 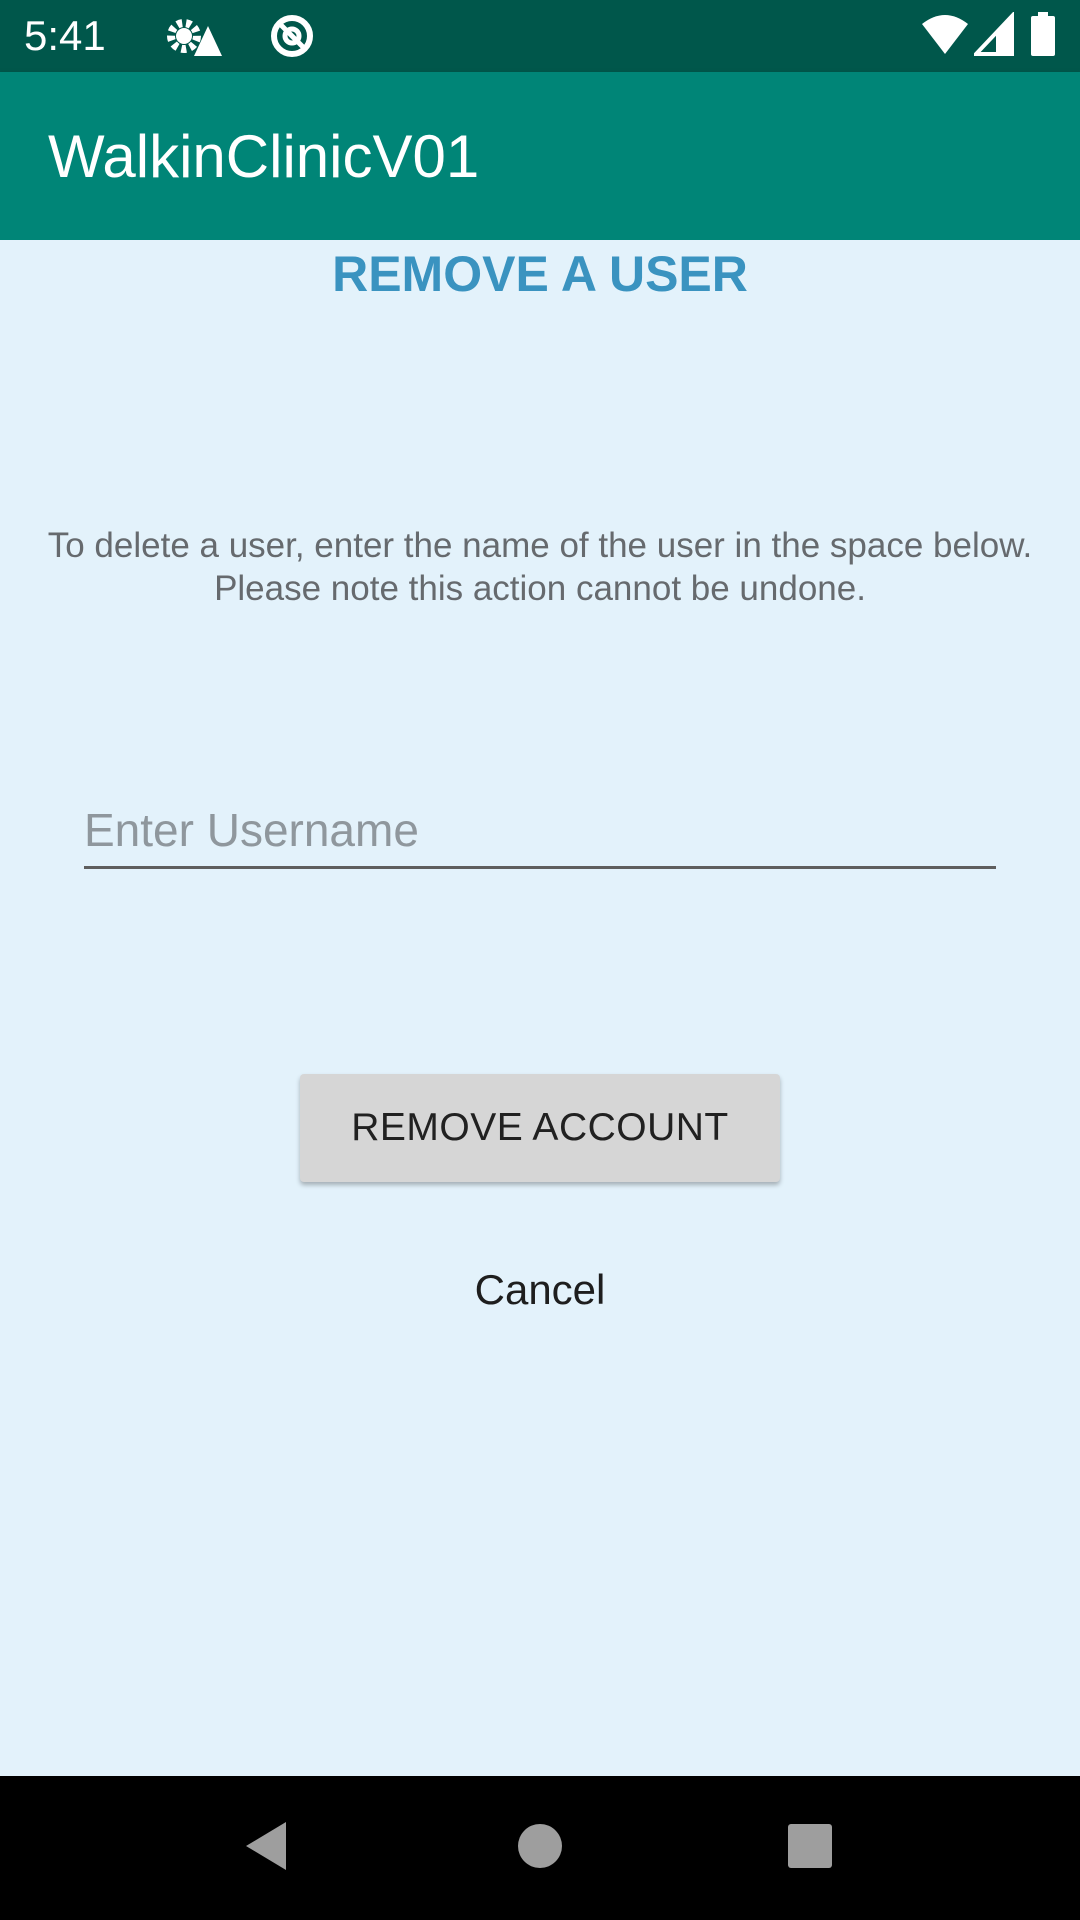 What do you see at coordinates (1043, 37) in the screenshot?
I see `battery-icon` at bounding box center [1043, 37].